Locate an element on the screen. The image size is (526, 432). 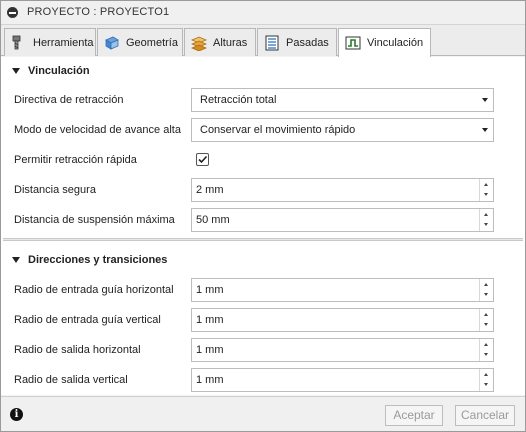
tab-geometria: Geometría is located at coordinates (140, 42).